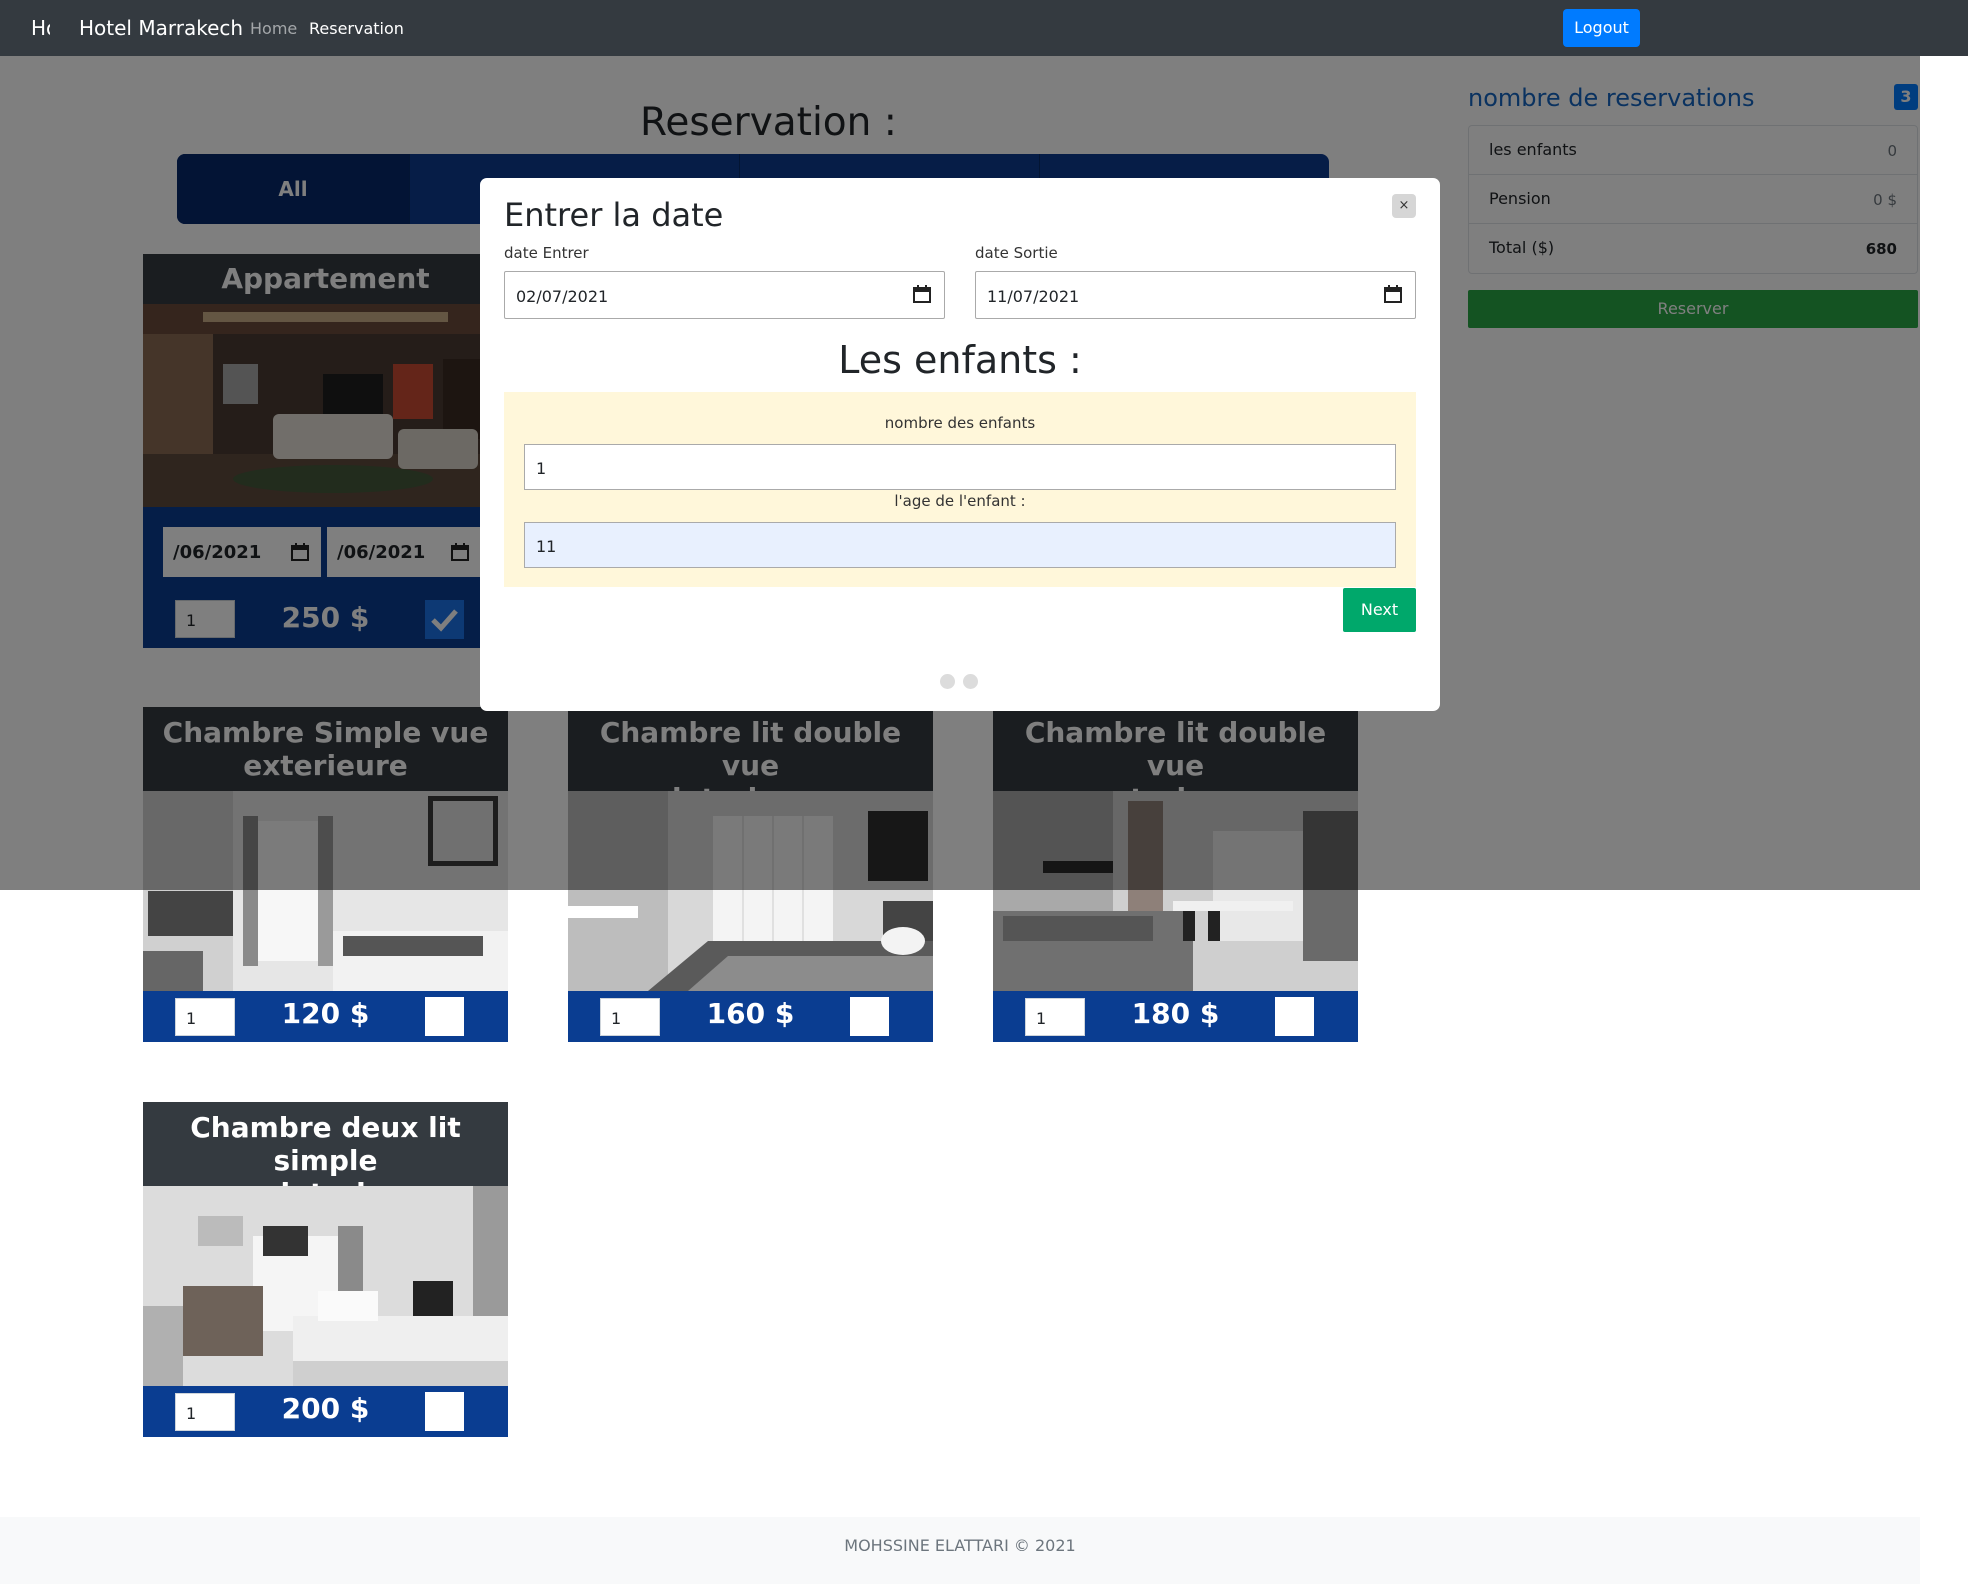 Image resolution: width=1968 pixels, height=1584 pixels. What do you see at coordinates (959, 681) in the screenshot?
I see `step-pager` at bounding box center [959, 681].